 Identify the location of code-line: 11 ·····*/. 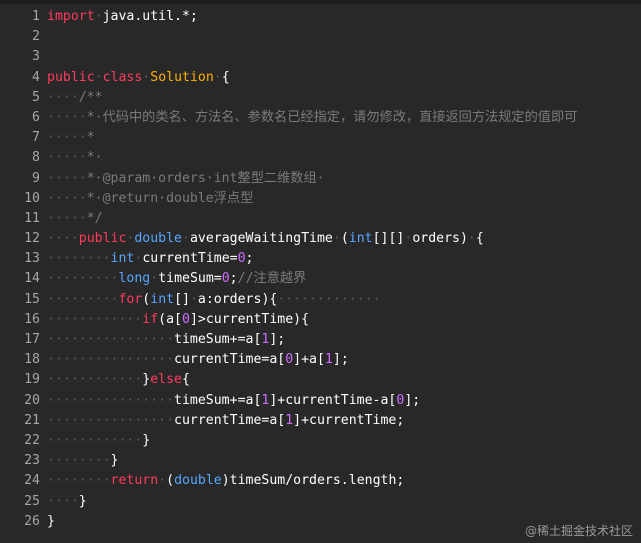
(320, 219).